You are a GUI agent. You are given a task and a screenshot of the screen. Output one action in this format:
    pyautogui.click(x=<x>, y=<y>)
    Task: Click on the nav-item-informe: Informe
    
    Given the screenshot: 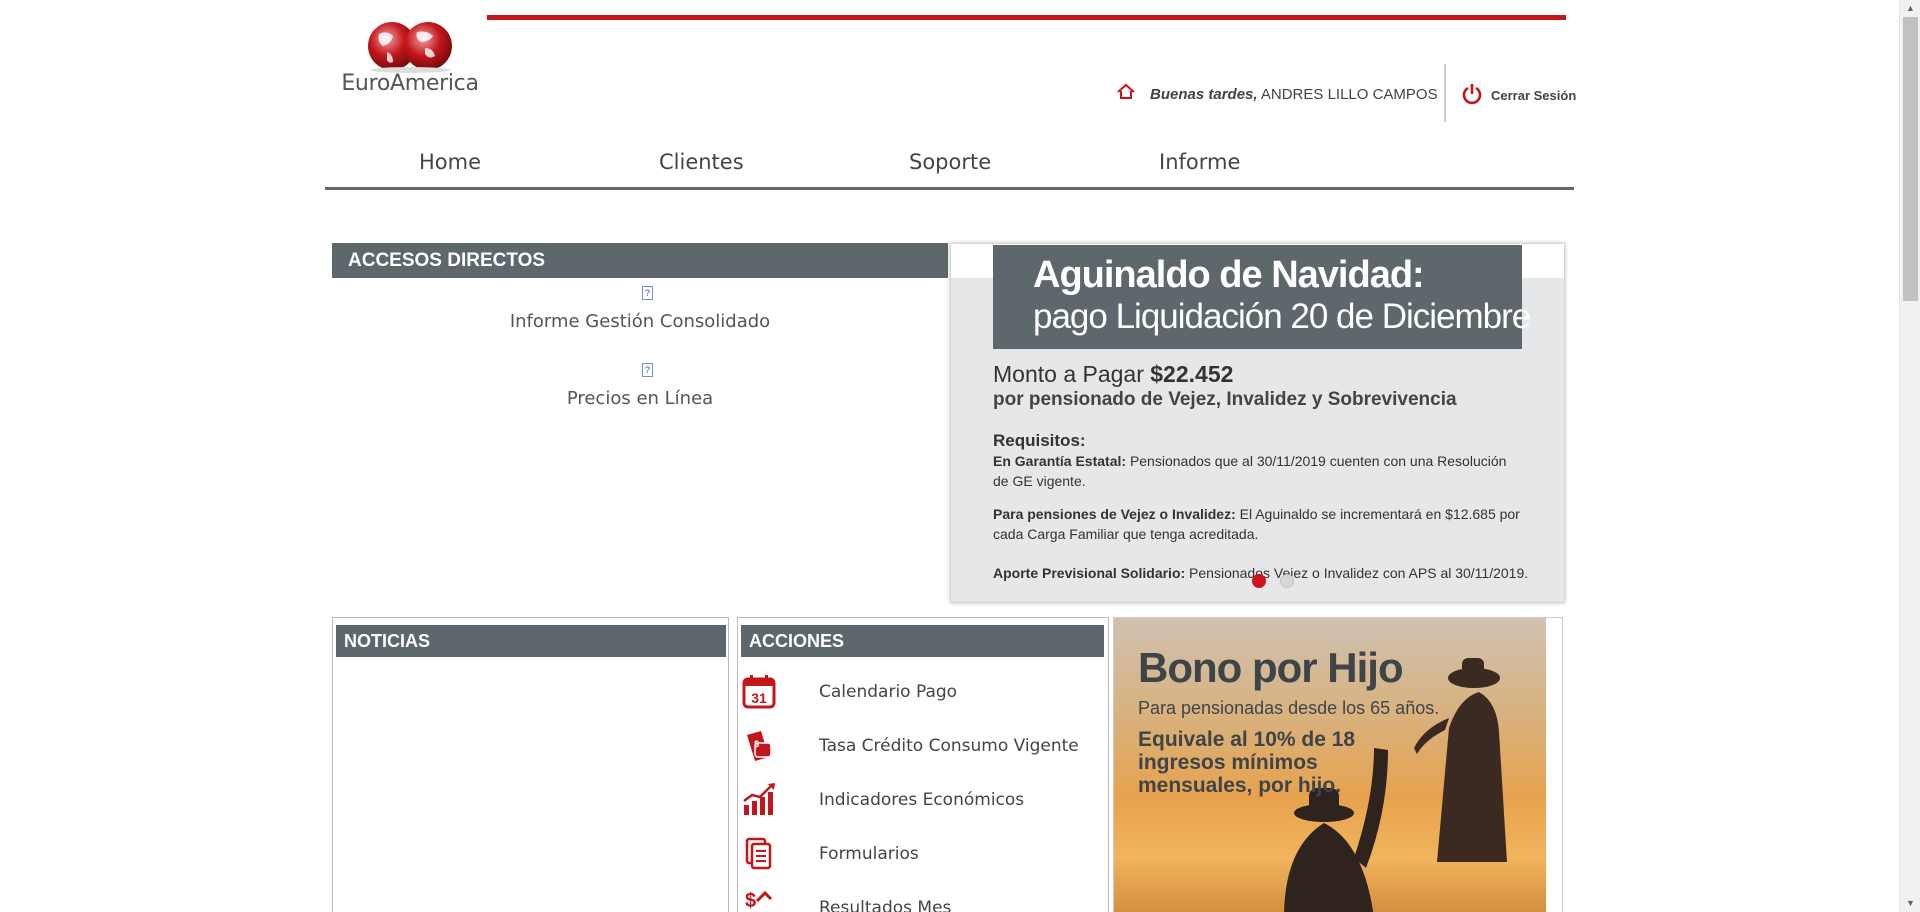 What is the action you would take?
    pyautogui.click(x=1199, y=162)
    